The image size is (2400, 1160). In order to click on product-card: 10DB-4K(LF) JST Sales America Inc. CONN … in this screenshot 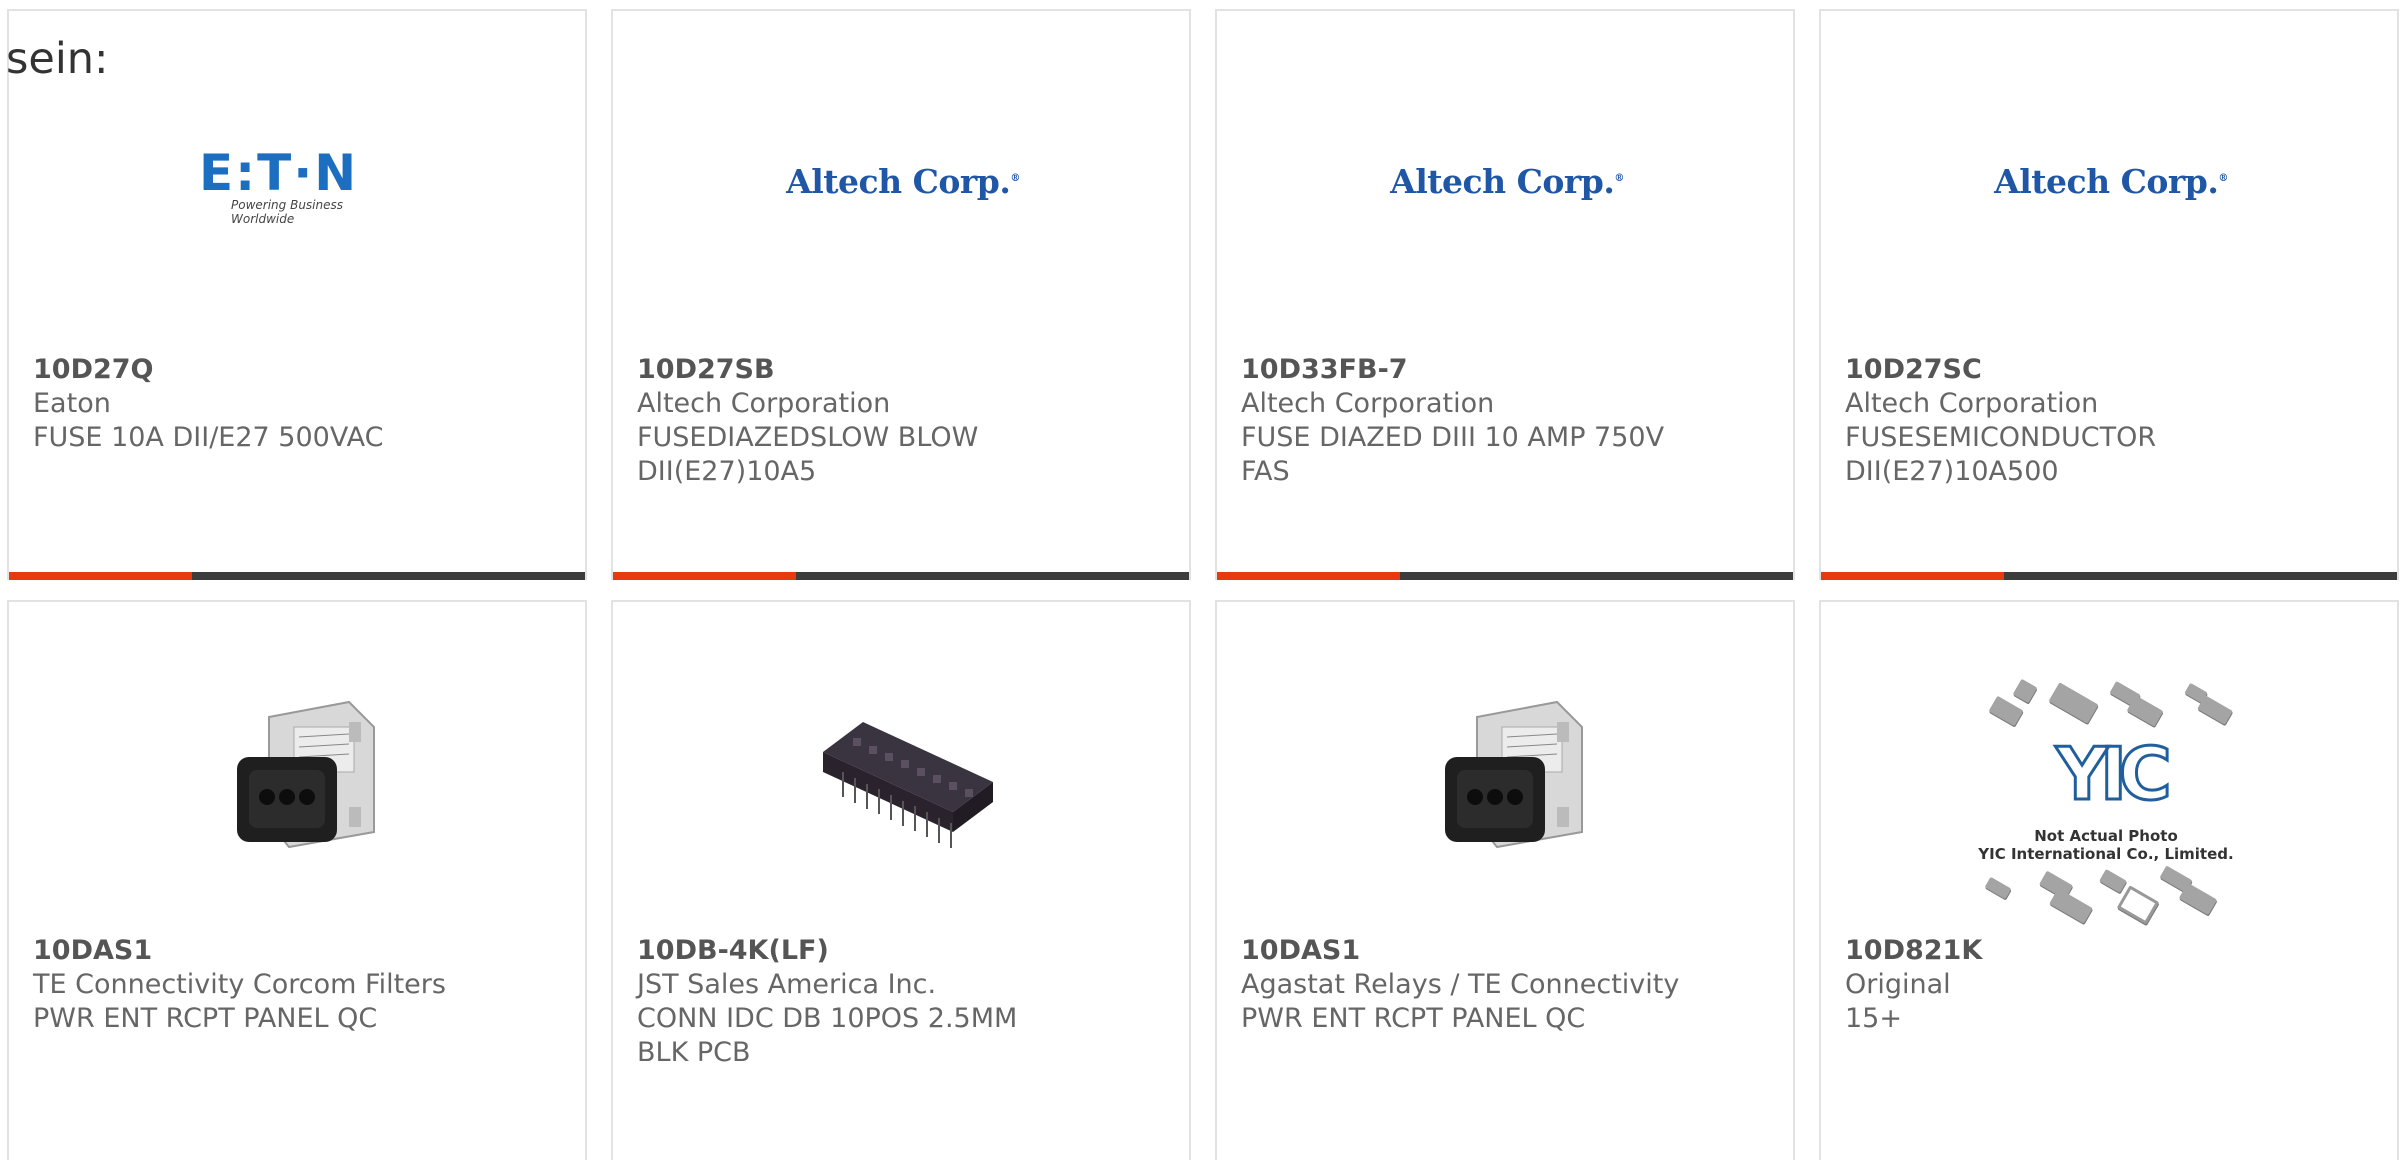, I will do `click(901, 880)`.